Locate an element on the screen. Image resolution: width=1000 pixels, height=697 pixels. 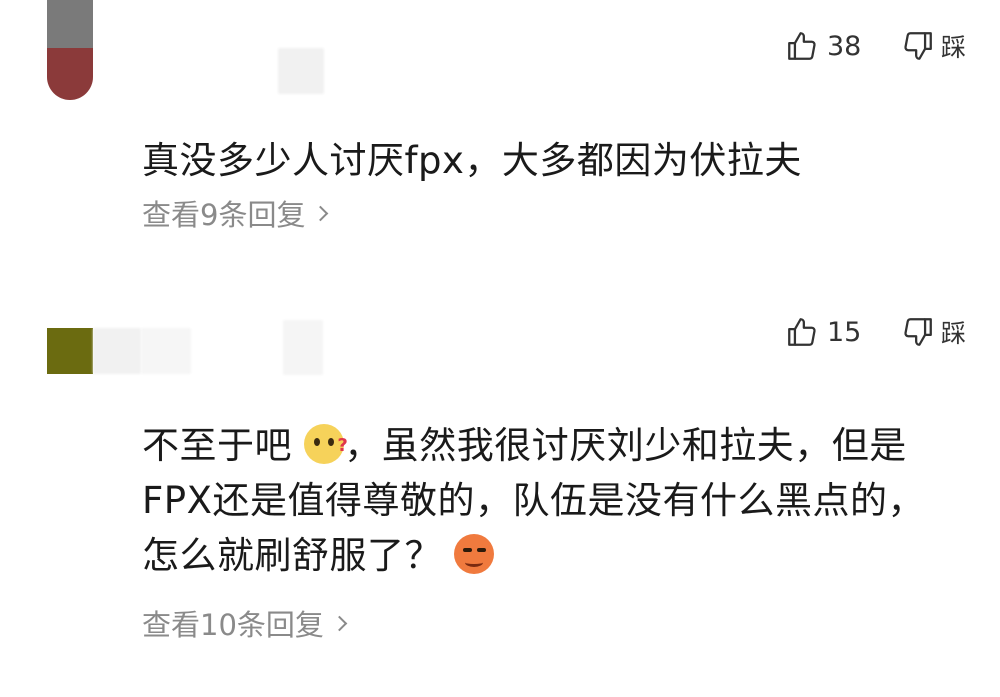
comment-actions: 15 踩 is located at coordinates (875, 332).